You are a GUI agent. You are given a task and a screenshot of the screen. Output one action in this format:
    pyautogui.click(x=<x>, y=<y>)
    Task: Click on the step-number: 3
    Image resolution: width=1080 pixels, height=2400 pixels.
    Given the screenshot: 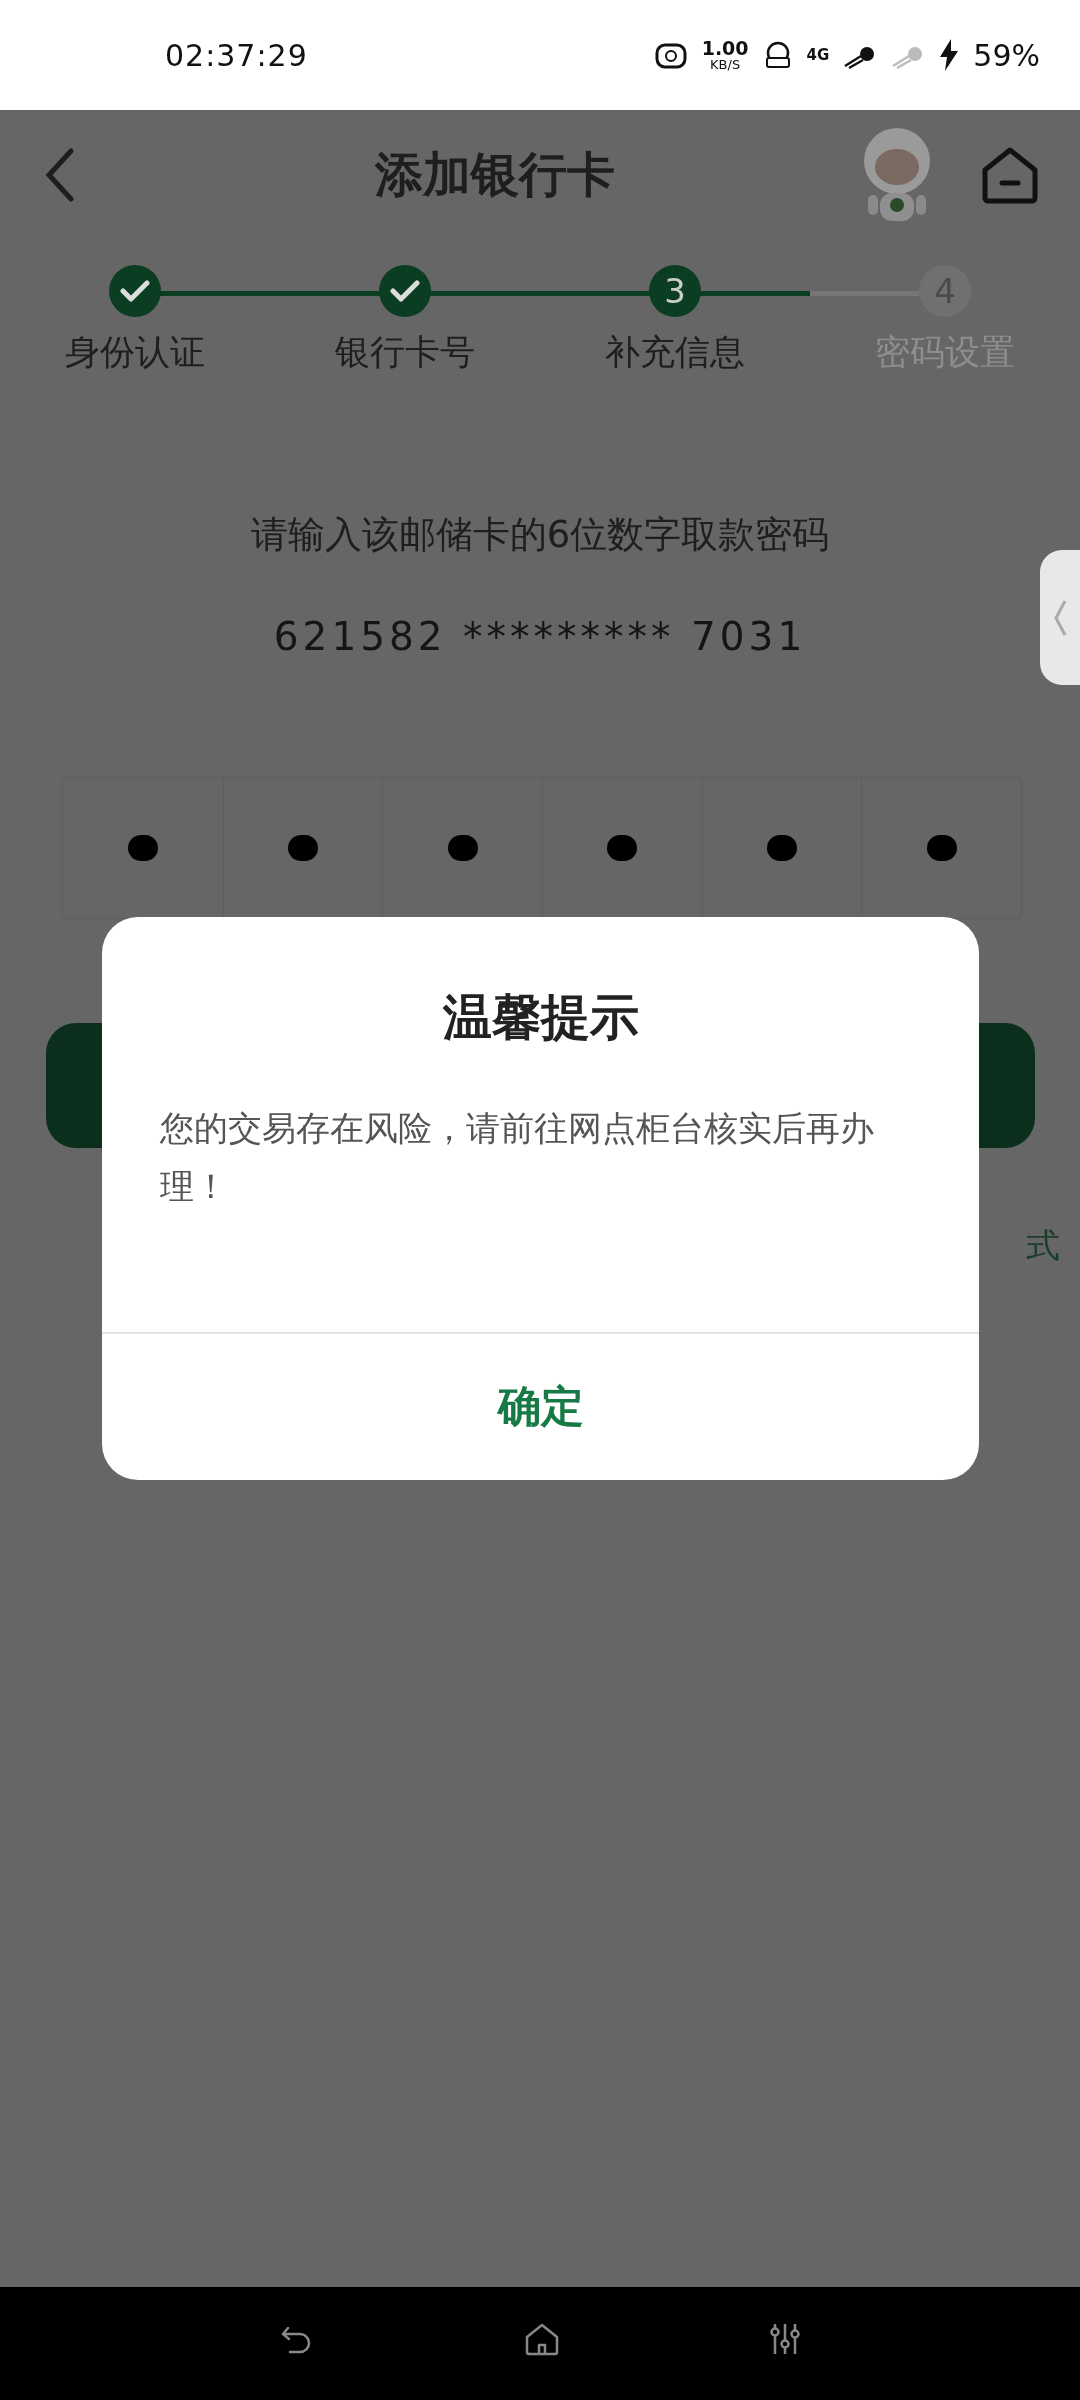 What is the action you would take?
    pyautogui.click(x=675, y=291)
    